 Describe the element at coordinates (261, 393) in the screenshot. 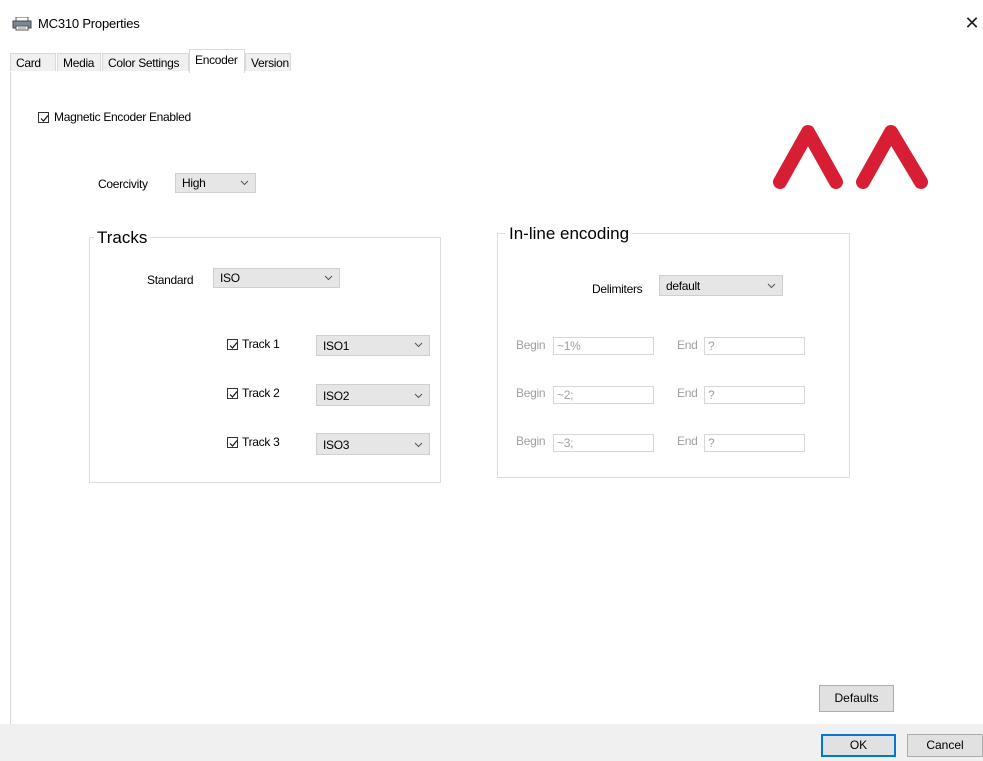

I see `track-2-label: Track 2` at that location.